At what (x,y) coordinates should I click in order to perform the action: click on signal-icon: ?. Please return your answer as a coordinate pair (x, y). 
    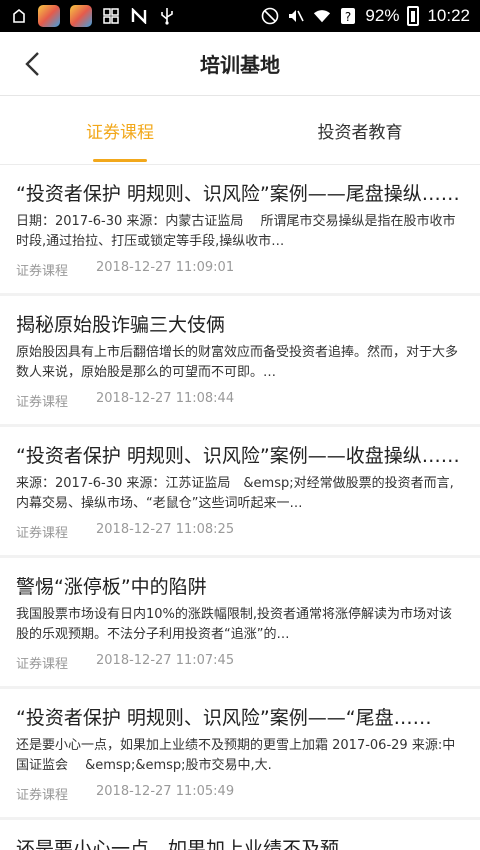
    Looking at the image, I should click on (348, 16).